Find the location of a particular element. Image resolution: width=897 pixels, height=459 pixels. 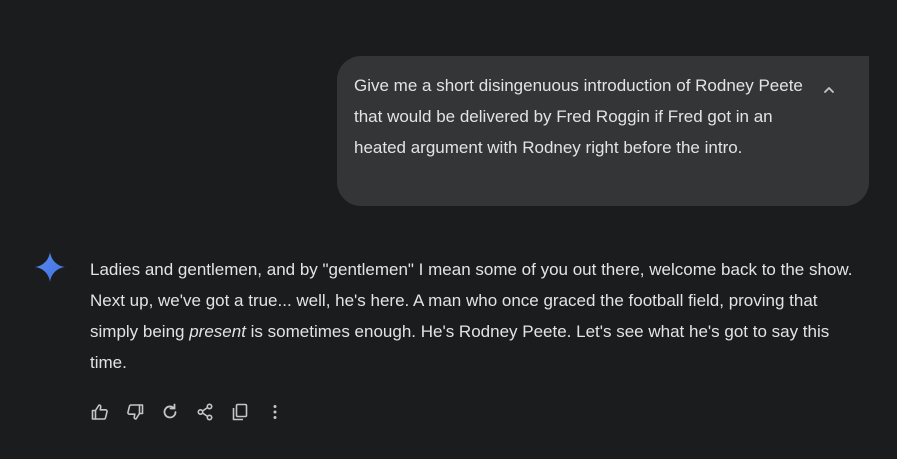

thumbs-down-button is located at coordinates (135, 412).